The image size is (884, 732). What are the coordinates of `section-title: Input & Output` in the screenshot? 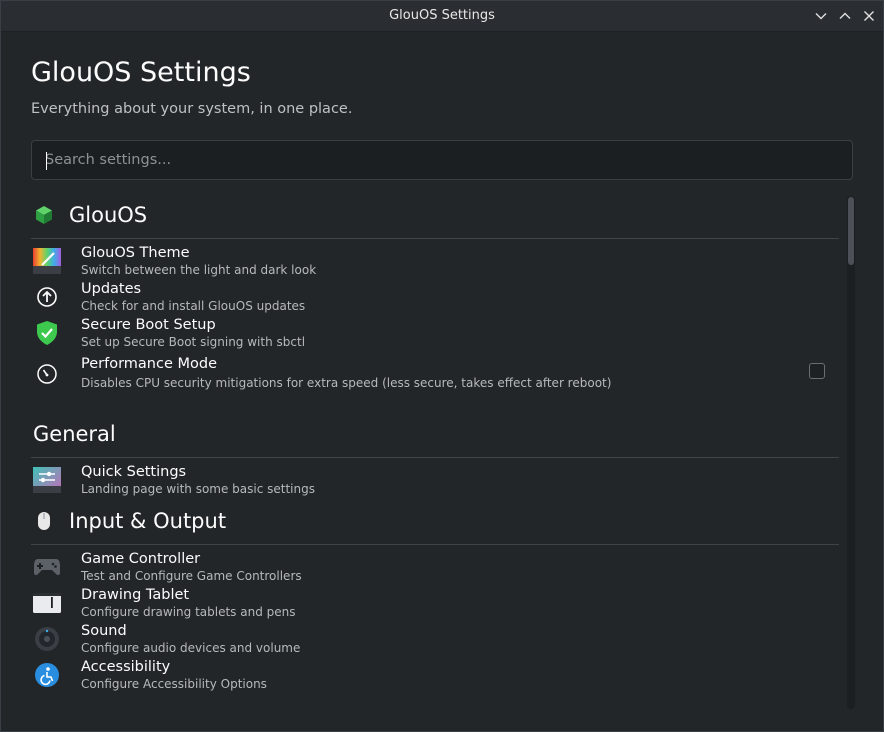 It's located at (148, 521).